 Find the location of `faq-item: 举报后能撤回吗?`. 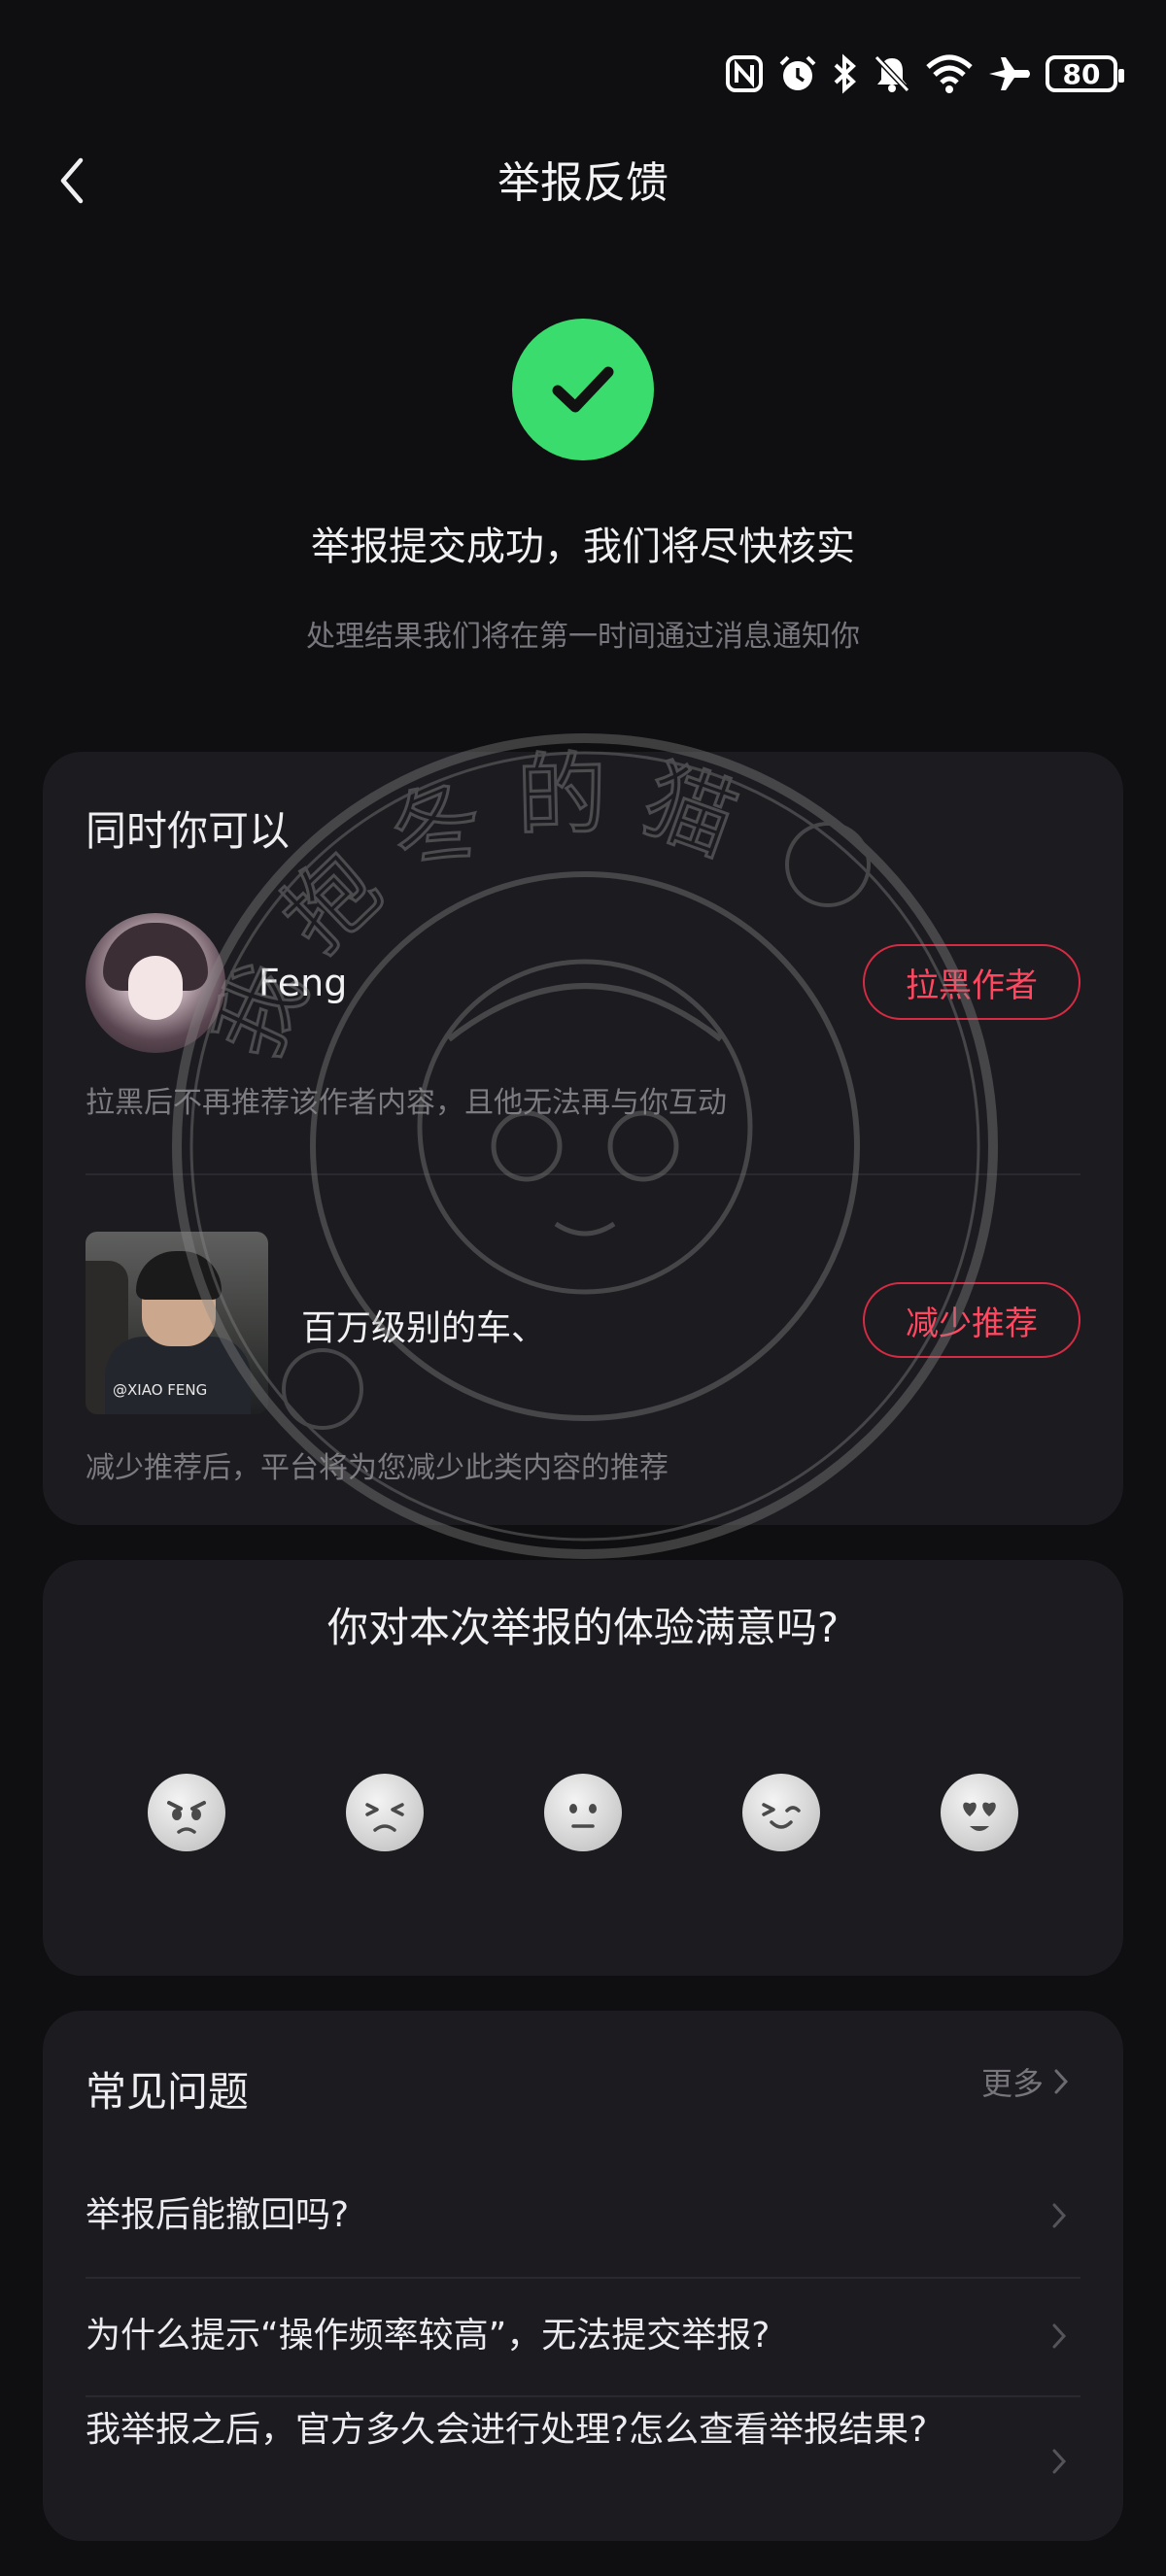

faq-item: 举报后能撤回吗? is located at coordinates (583, 2215).